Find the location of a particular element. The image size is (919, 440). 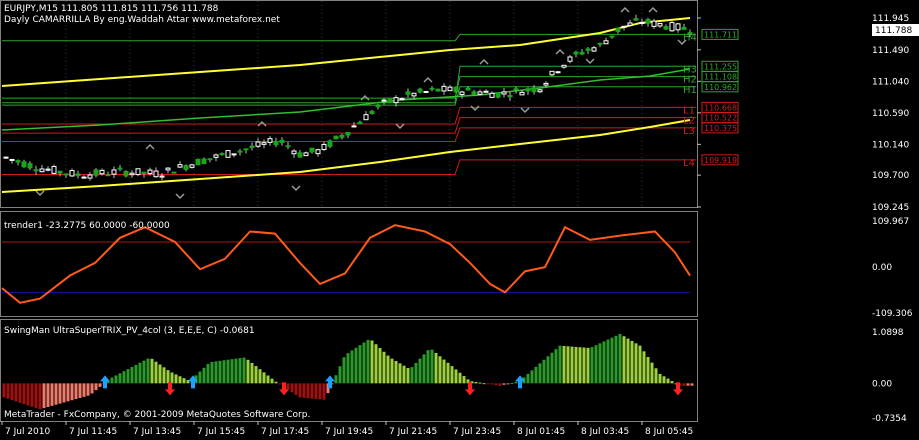

time-tick-label: 7 Jul 11:45 is located at coordinates (93, 432).